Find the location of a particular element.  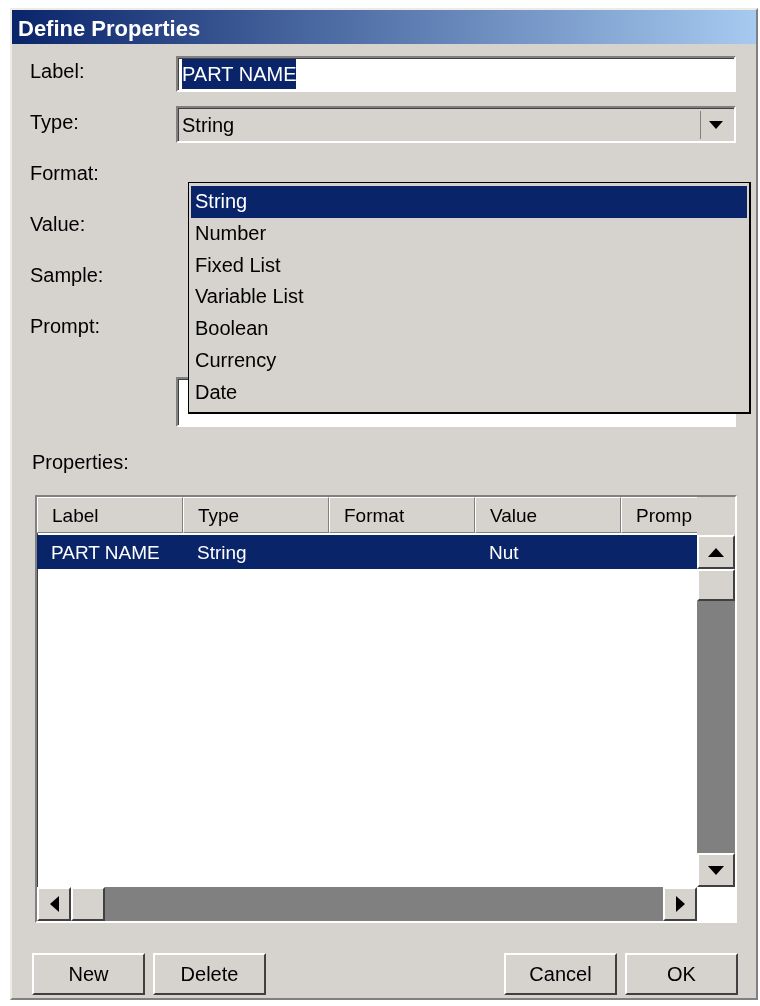

window-title: Define Properties is located at coordinates (384, 27).